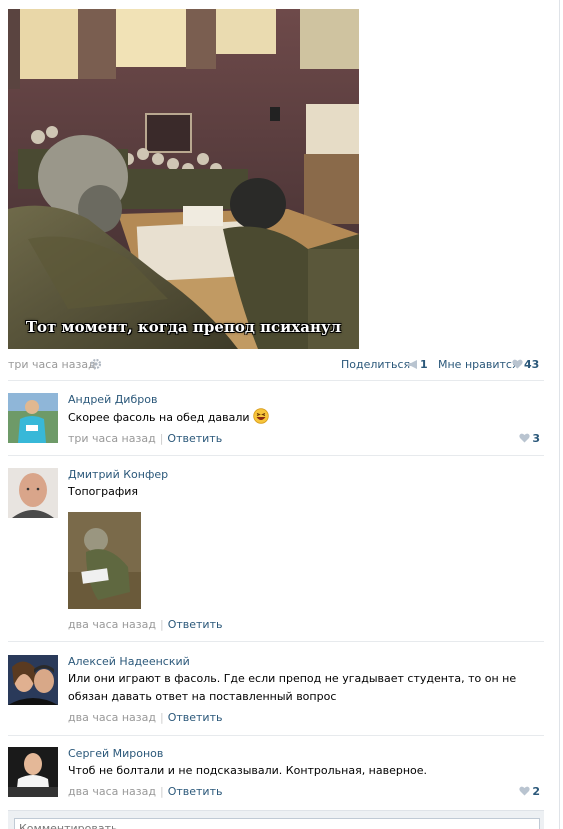  Describe the element at coordinates (536, 438) in the screenshot. I see `comment-like-count: 3` at that location.